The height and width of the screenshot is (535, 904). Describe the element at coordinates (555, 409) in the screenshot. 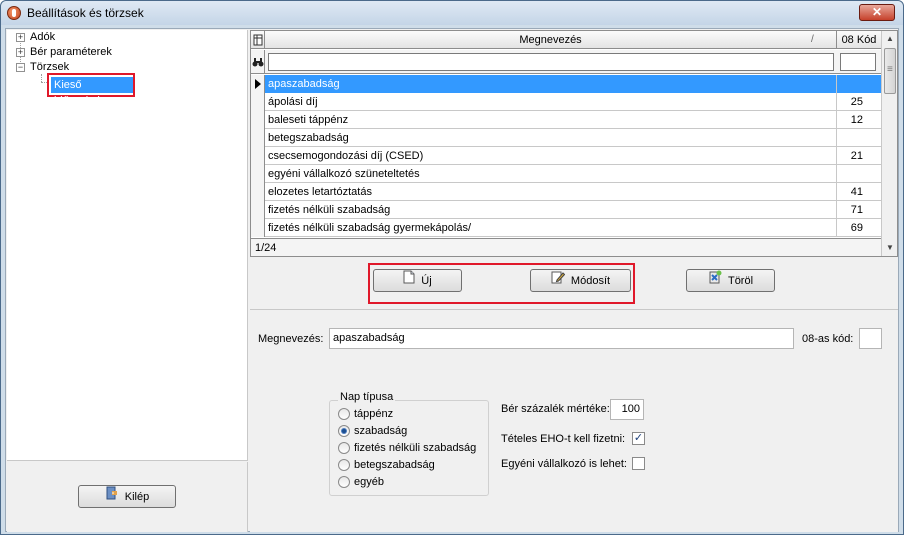

I see `wage-percent-label: Bér százalék mértéke:` at that location.